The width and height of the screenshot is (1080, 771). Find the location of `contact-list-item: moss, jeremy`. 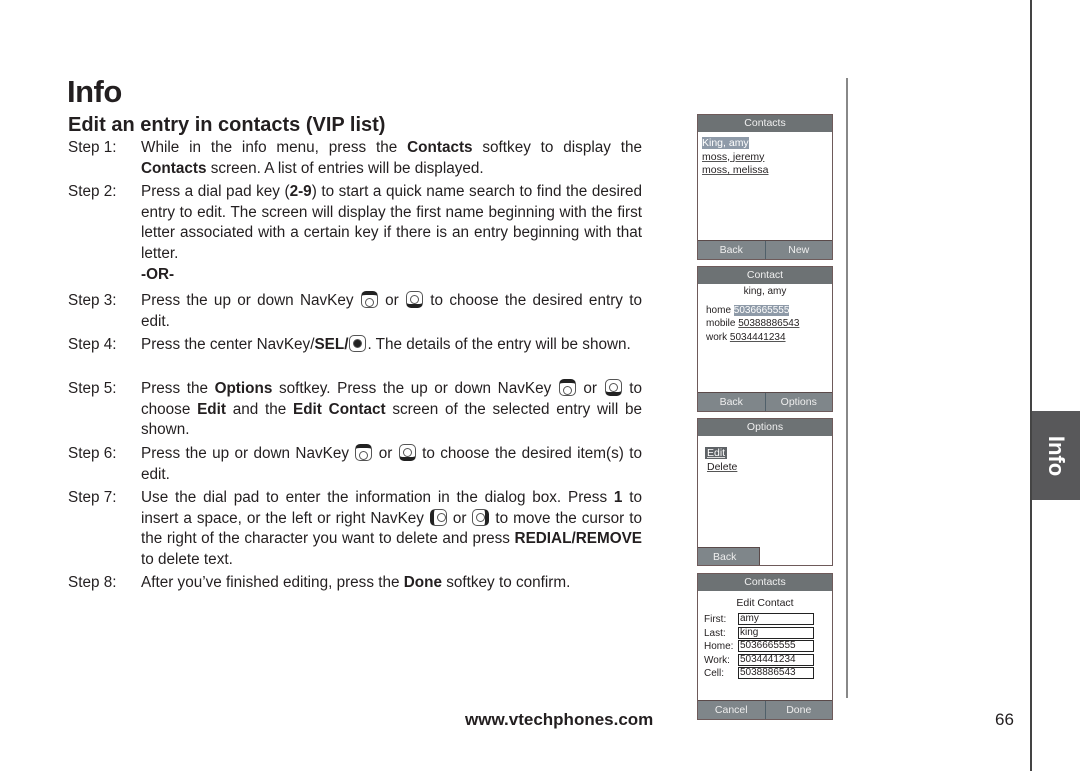

contact-list-item: moss, jeremy is located at coordinates (767, 158).